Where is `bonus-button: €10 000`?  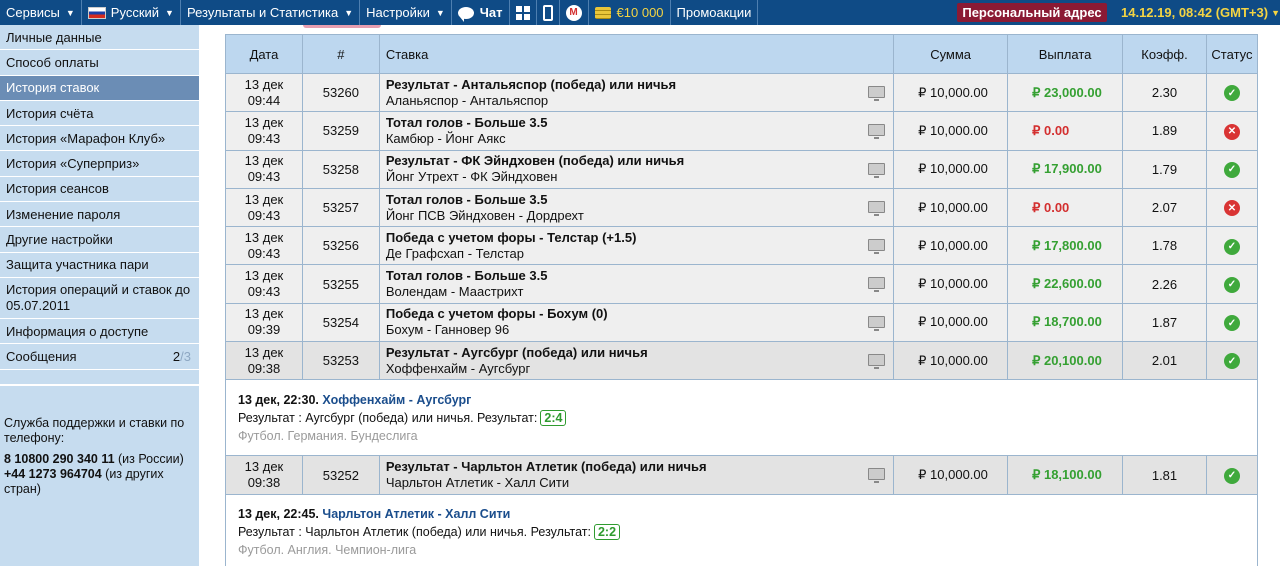 bonus-button: €10 000 is located at coordinates (630, 12).